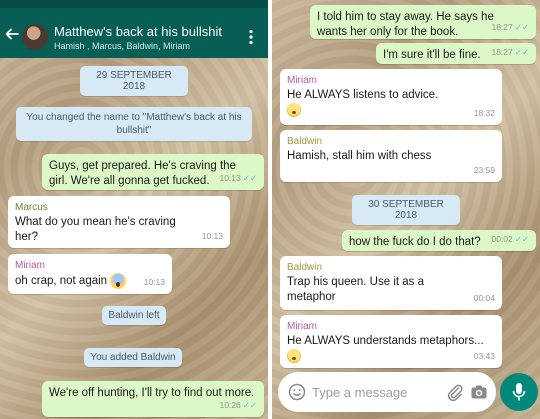 The height and width of the screenshot is (419, 540). I want to click on message-time: 00:02, so click(502, 239).